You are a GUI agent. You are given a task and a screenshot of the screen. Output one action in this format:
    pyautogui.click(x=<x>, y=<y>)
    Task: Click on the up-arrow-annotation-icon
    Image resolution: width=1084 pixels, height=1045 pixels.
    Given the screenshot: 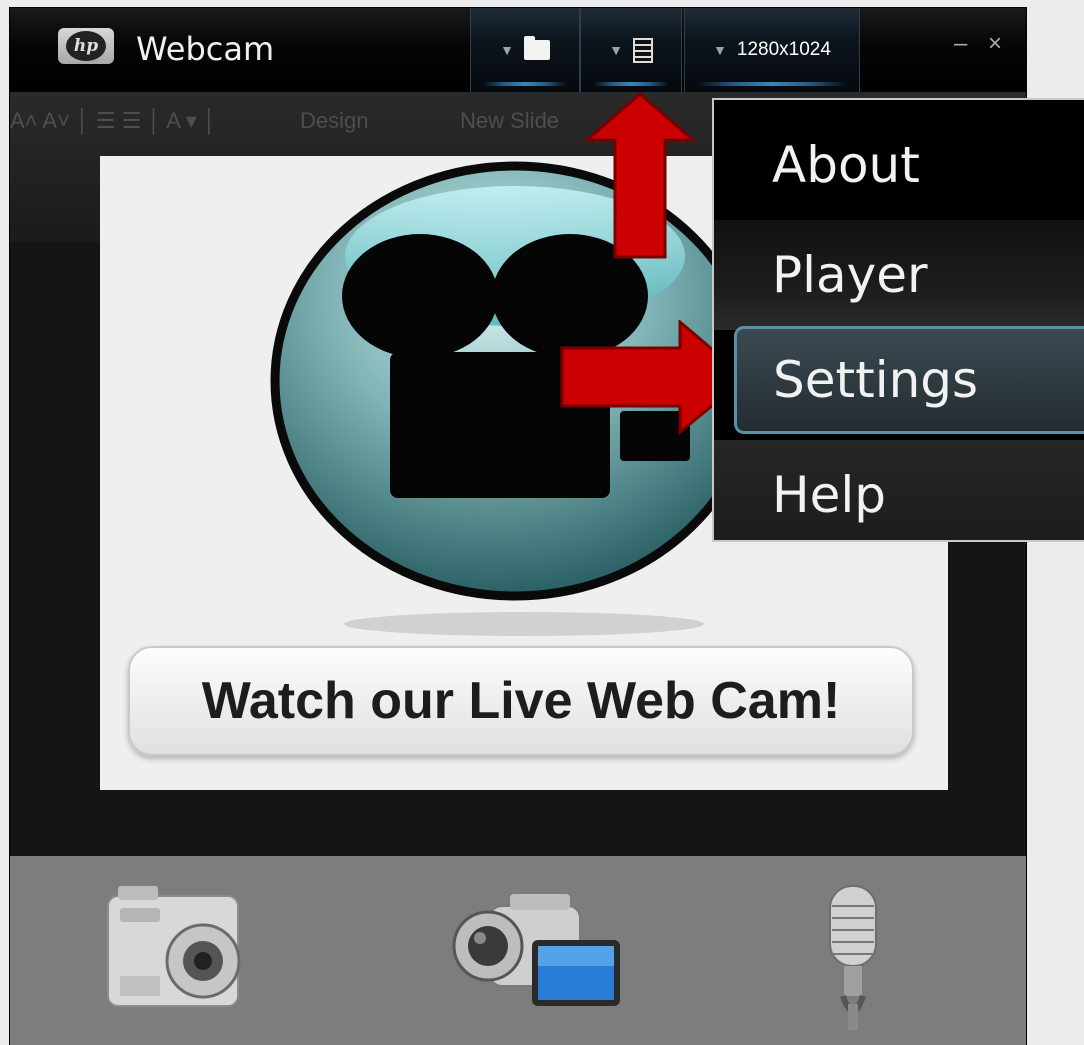 What is the action you would take?
    pyautogui.click(x=640, y=175)
    